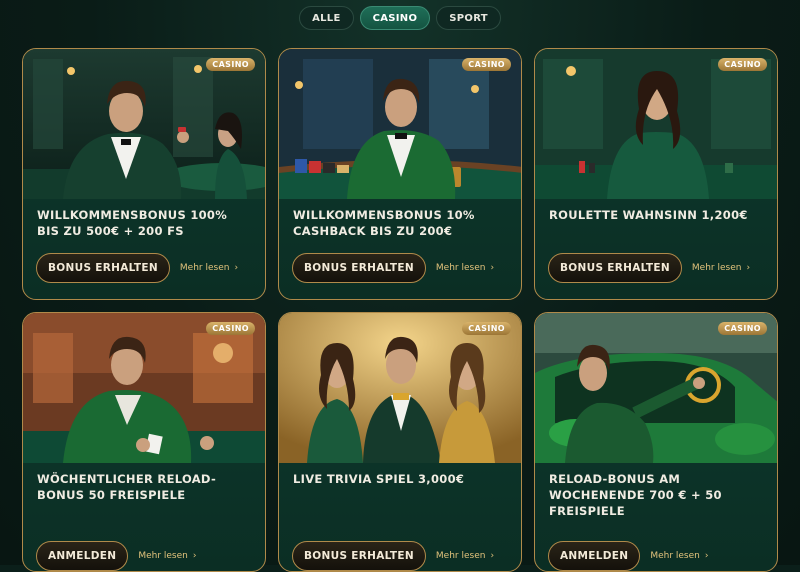 This screenshot has width=800, height=572. I want to click on category-filter-bar: ALLE CASINO SPORT, so click(400, 19).